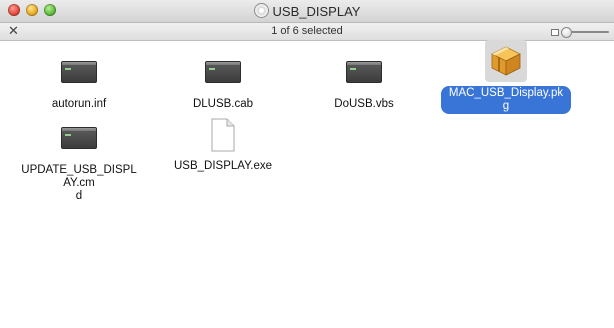  What do you see at coordinates (566, 32) in the screenshot?
I see `slider-knob` at bounding box center [566, 32].